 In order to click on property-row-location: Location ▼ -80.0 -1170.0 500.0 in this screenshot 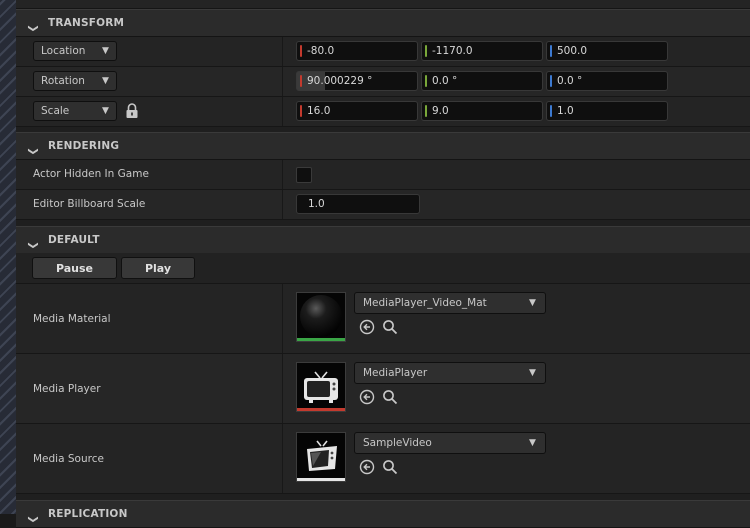, I will do `click(383, 52)`.